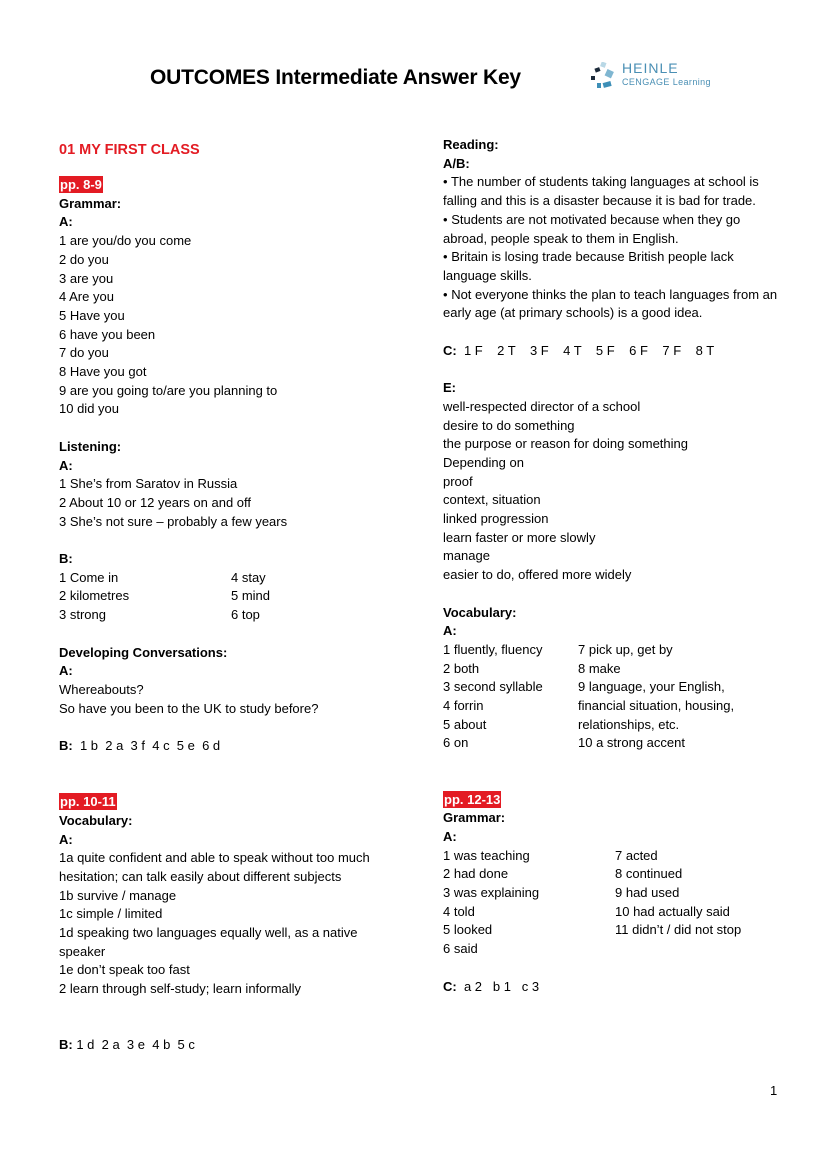  What do you see at coordinates (647, 893) in the screenshot?
I see `answer-line: 9 had used` at bounding box center [647, 893].